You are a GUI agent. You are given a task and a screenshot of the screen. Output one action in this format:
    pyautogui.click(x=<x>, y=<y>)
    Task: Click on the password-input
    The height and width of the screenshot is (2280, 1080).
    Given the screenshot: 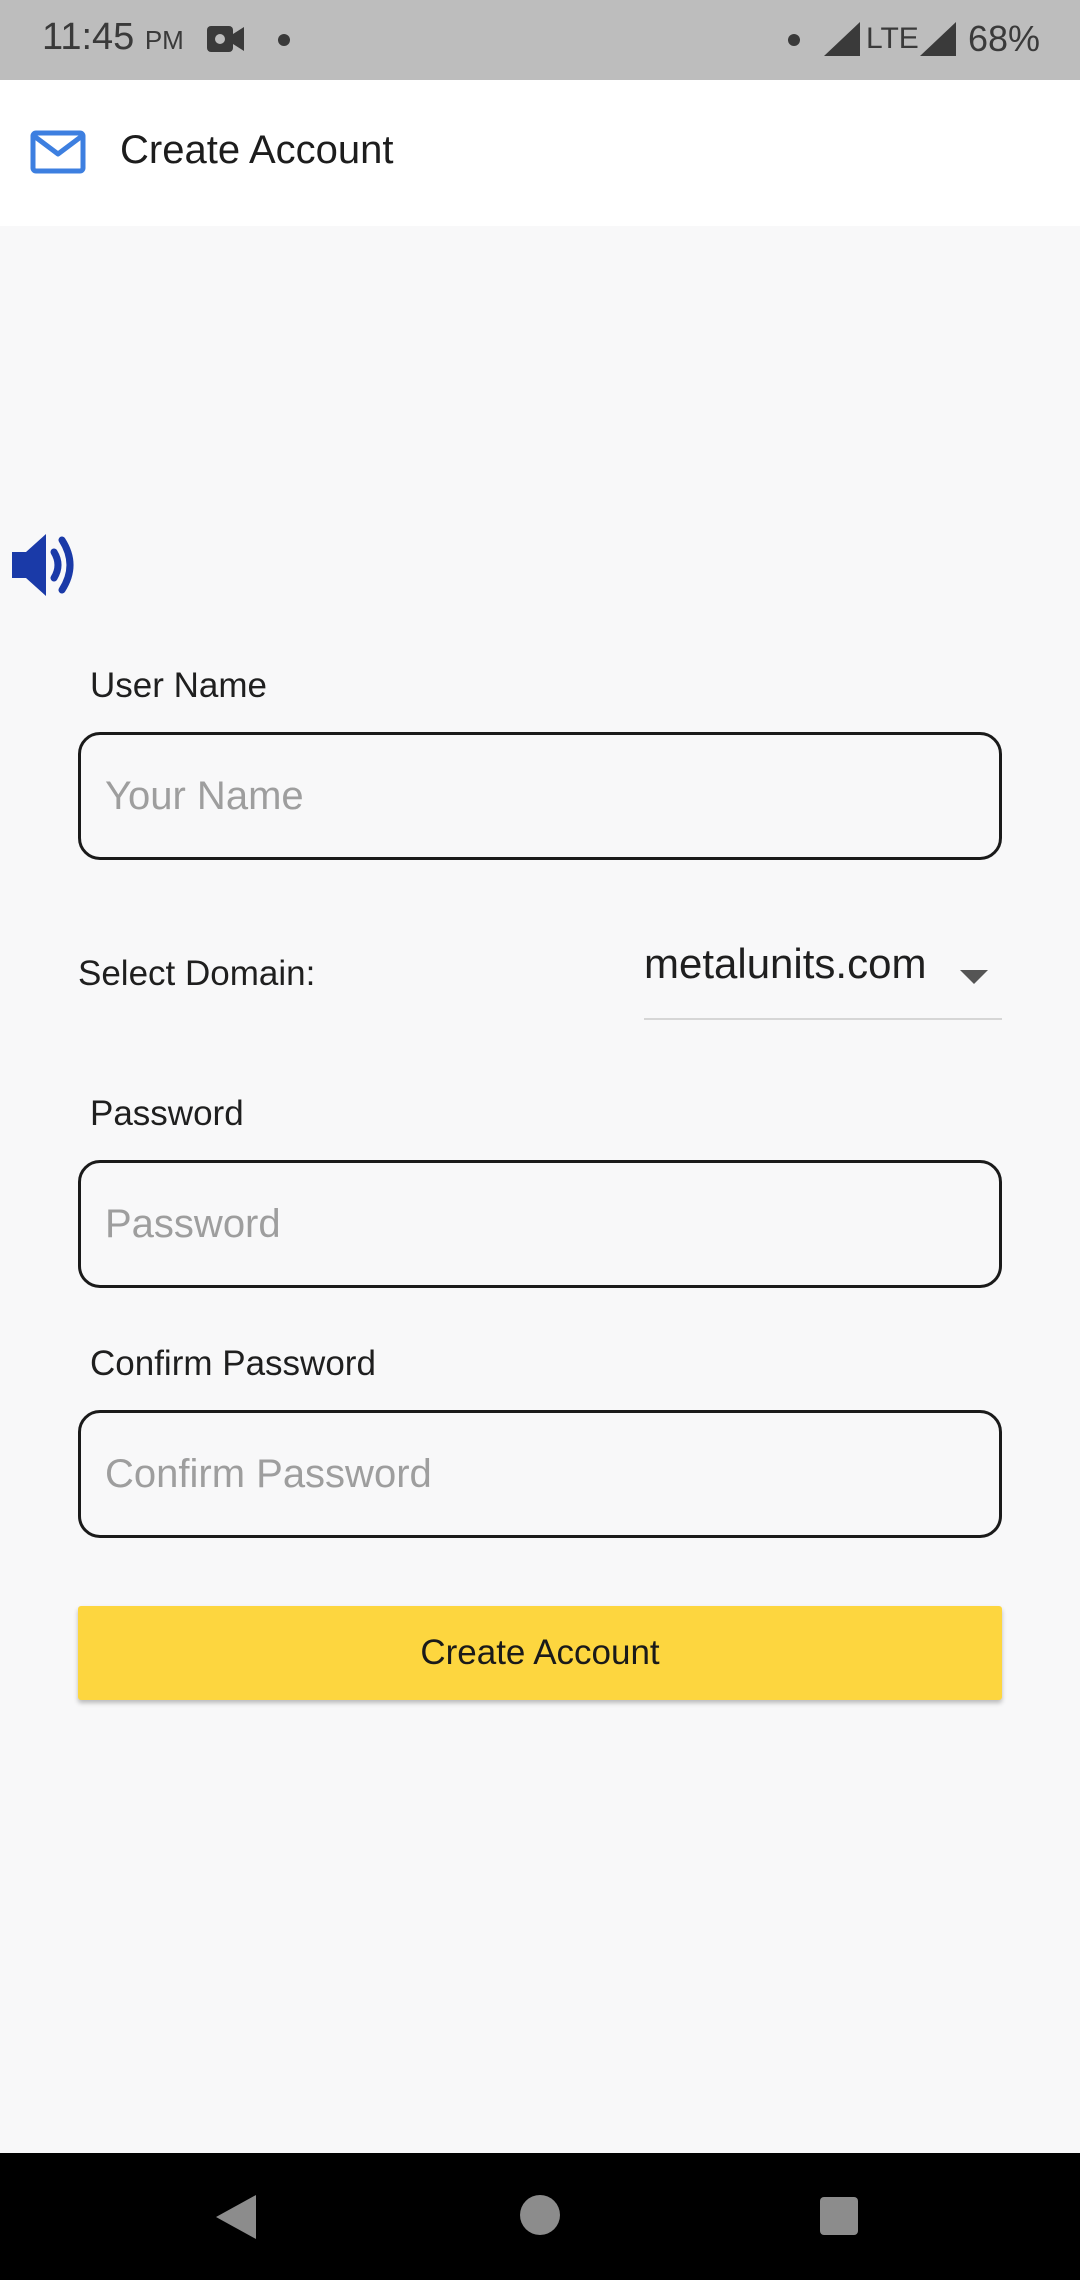 What is the action you would take?
    pyautogui.click(x=540, y=1224)
    